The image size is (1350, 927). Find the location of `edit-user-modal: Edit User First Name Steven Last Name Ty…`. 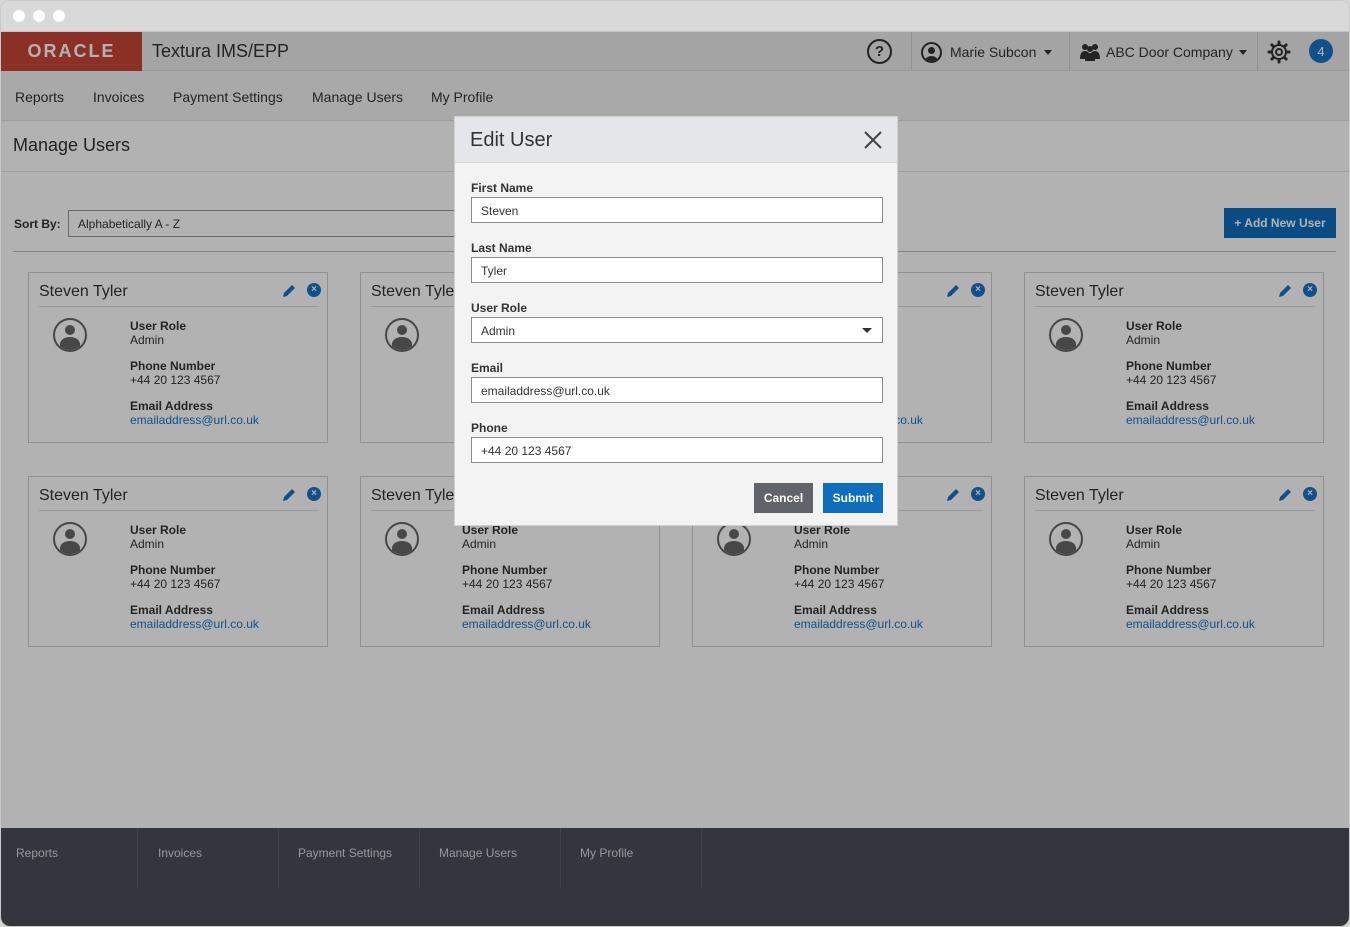

edit-user-modal: Edit User First Name Steven Last Name Ty… is located at coordinates (676, 321).